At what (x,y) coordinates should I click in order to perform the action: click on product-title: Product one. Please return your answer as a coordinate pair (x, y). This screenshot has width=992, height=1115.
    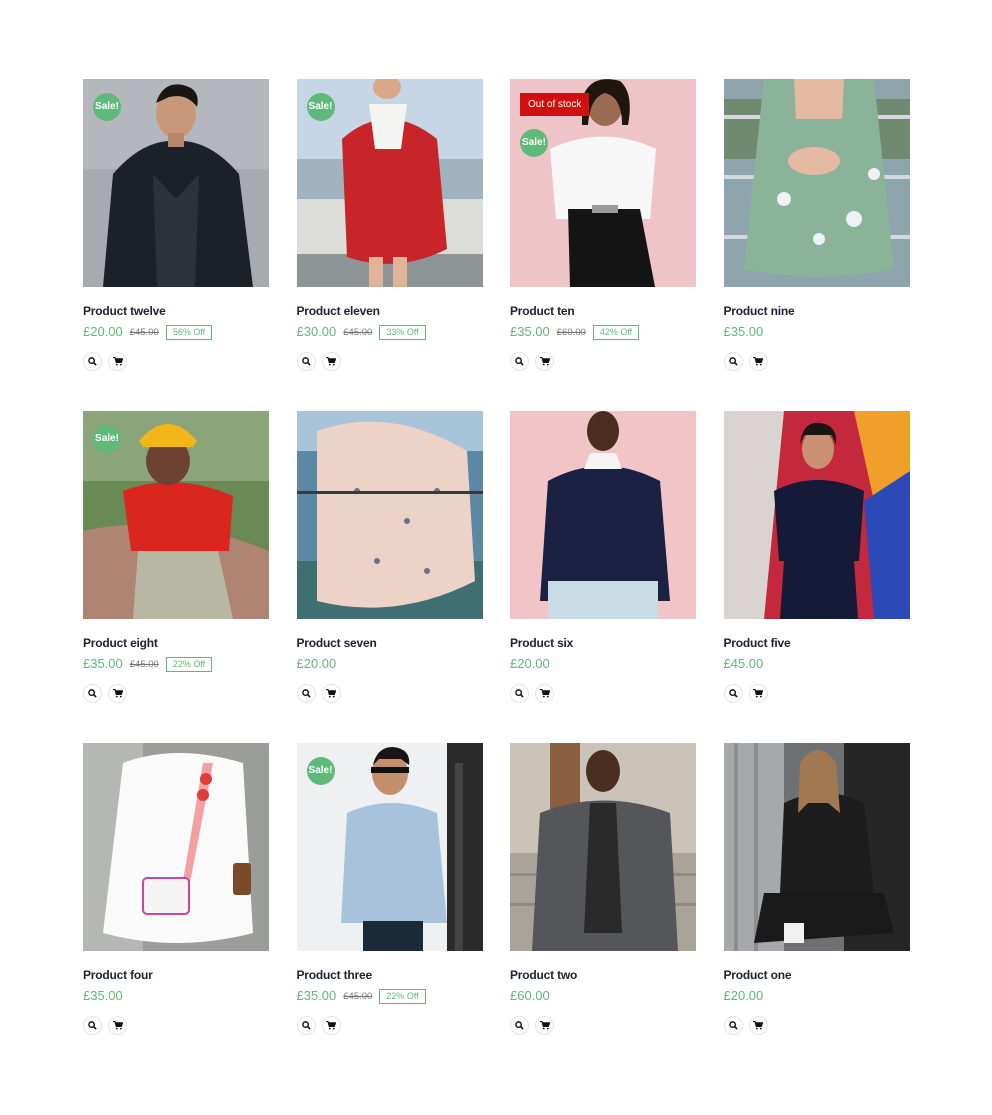
    Looking at the image, I should click on (817, 975).